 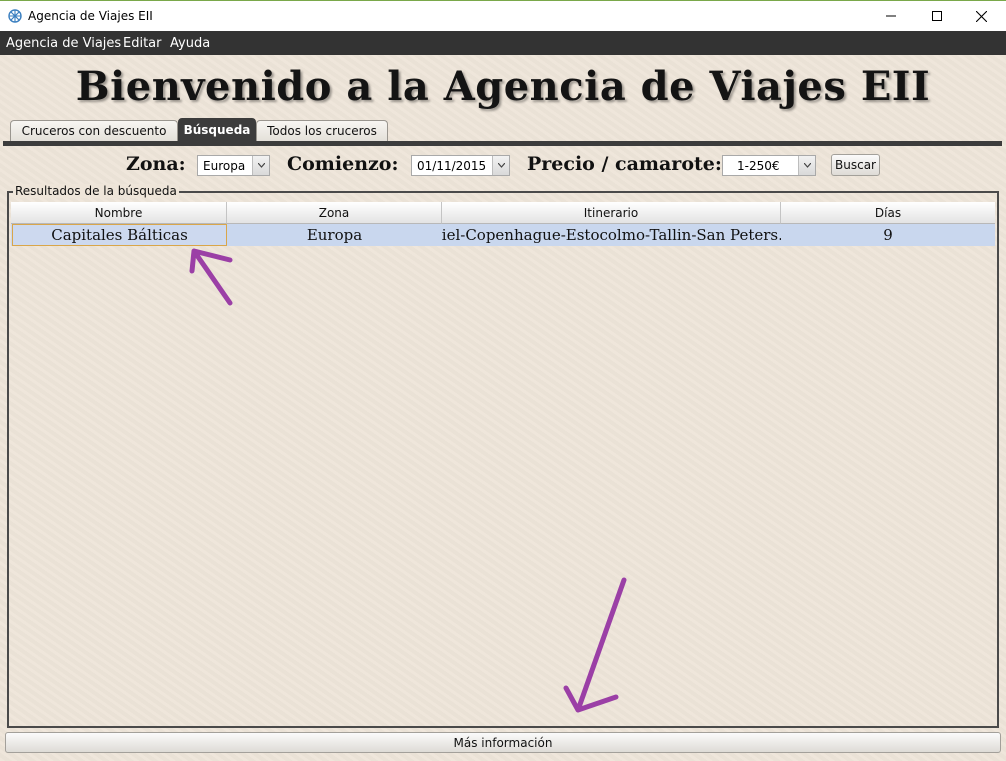 I want to click on maximize-button, so click(x=937, y=16).